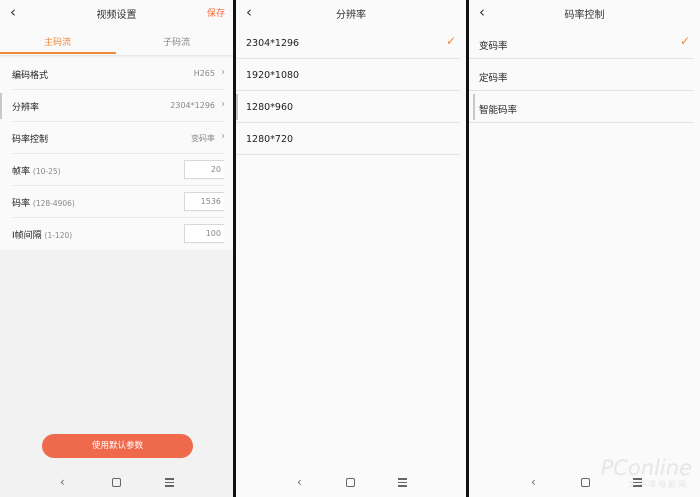 This screenshot has width=700, height=497. What do you see at coordinates (493, 78) in the screenshot?
I see `option-label: 定码率` at bounding box center [493, 78].